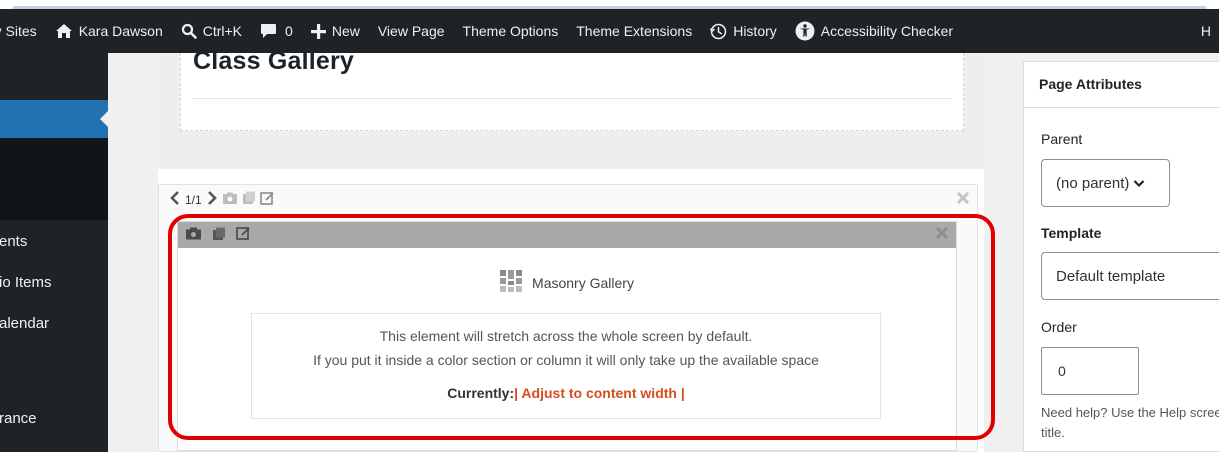 The width and height of the screenshot is (1219, 452). I want to click on my-sites-link: My Sites, so click(23, 31).